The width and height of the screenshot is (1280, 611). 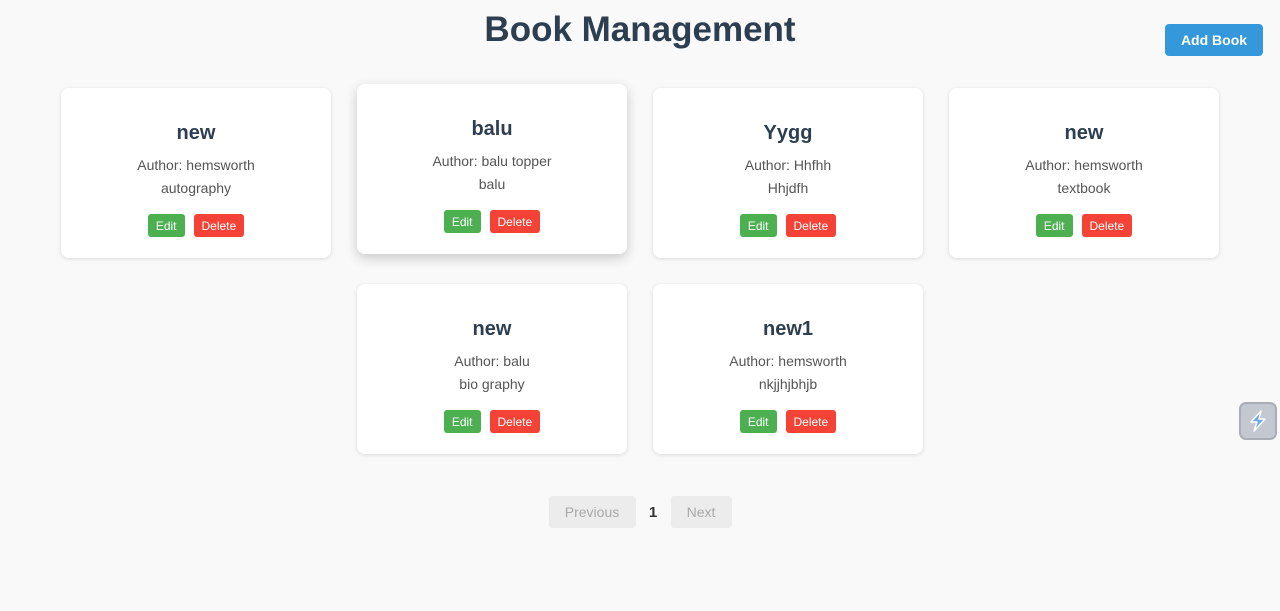 What do you see at coordinates (492, 129) in the screenshot?
I see `book-title: balu` at bounding box center [492, 129].